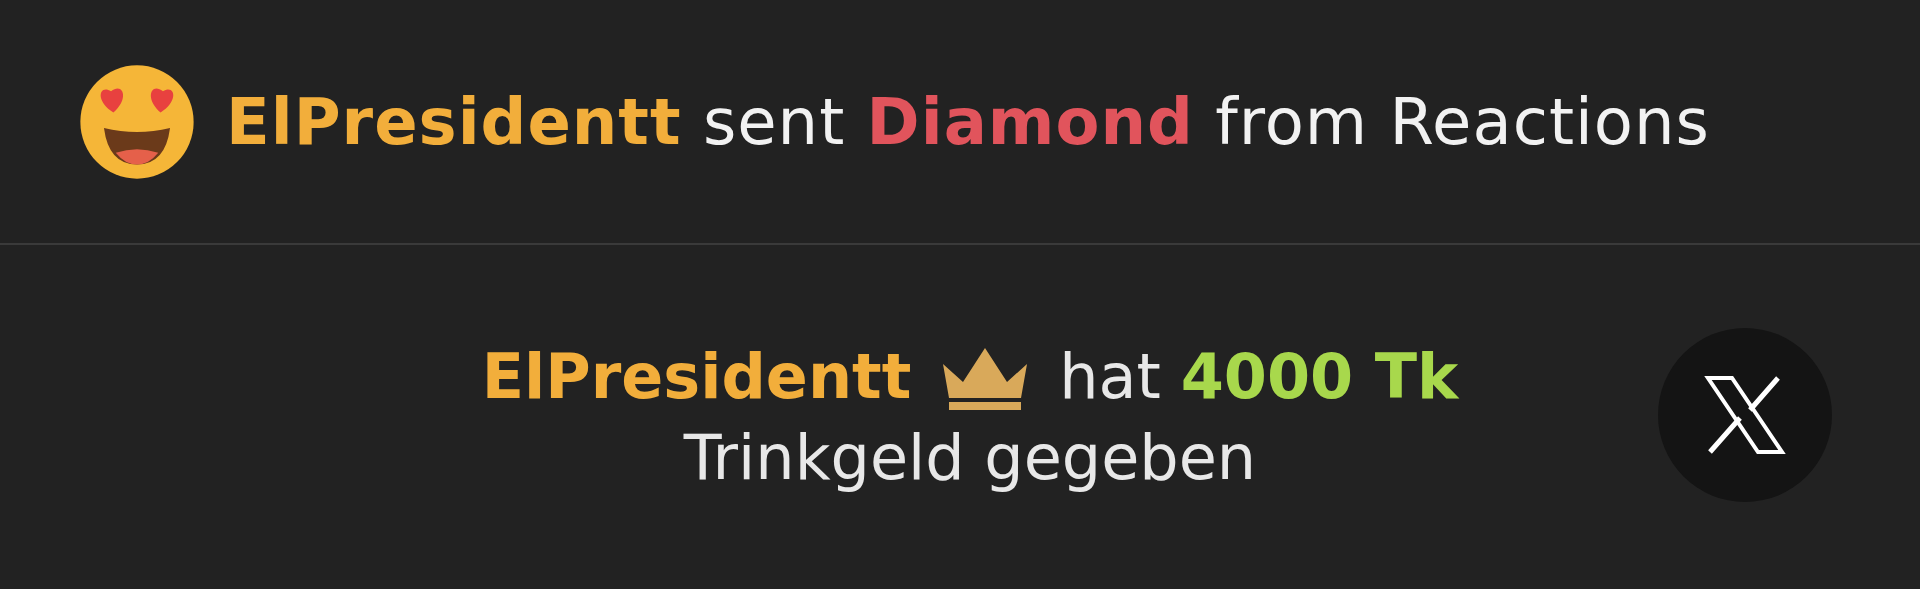  Describe the element at coordinates (968, 121) in the screenshot. I see `gift-message: ElPresidentt sent Diamond from Reactions` at that location.